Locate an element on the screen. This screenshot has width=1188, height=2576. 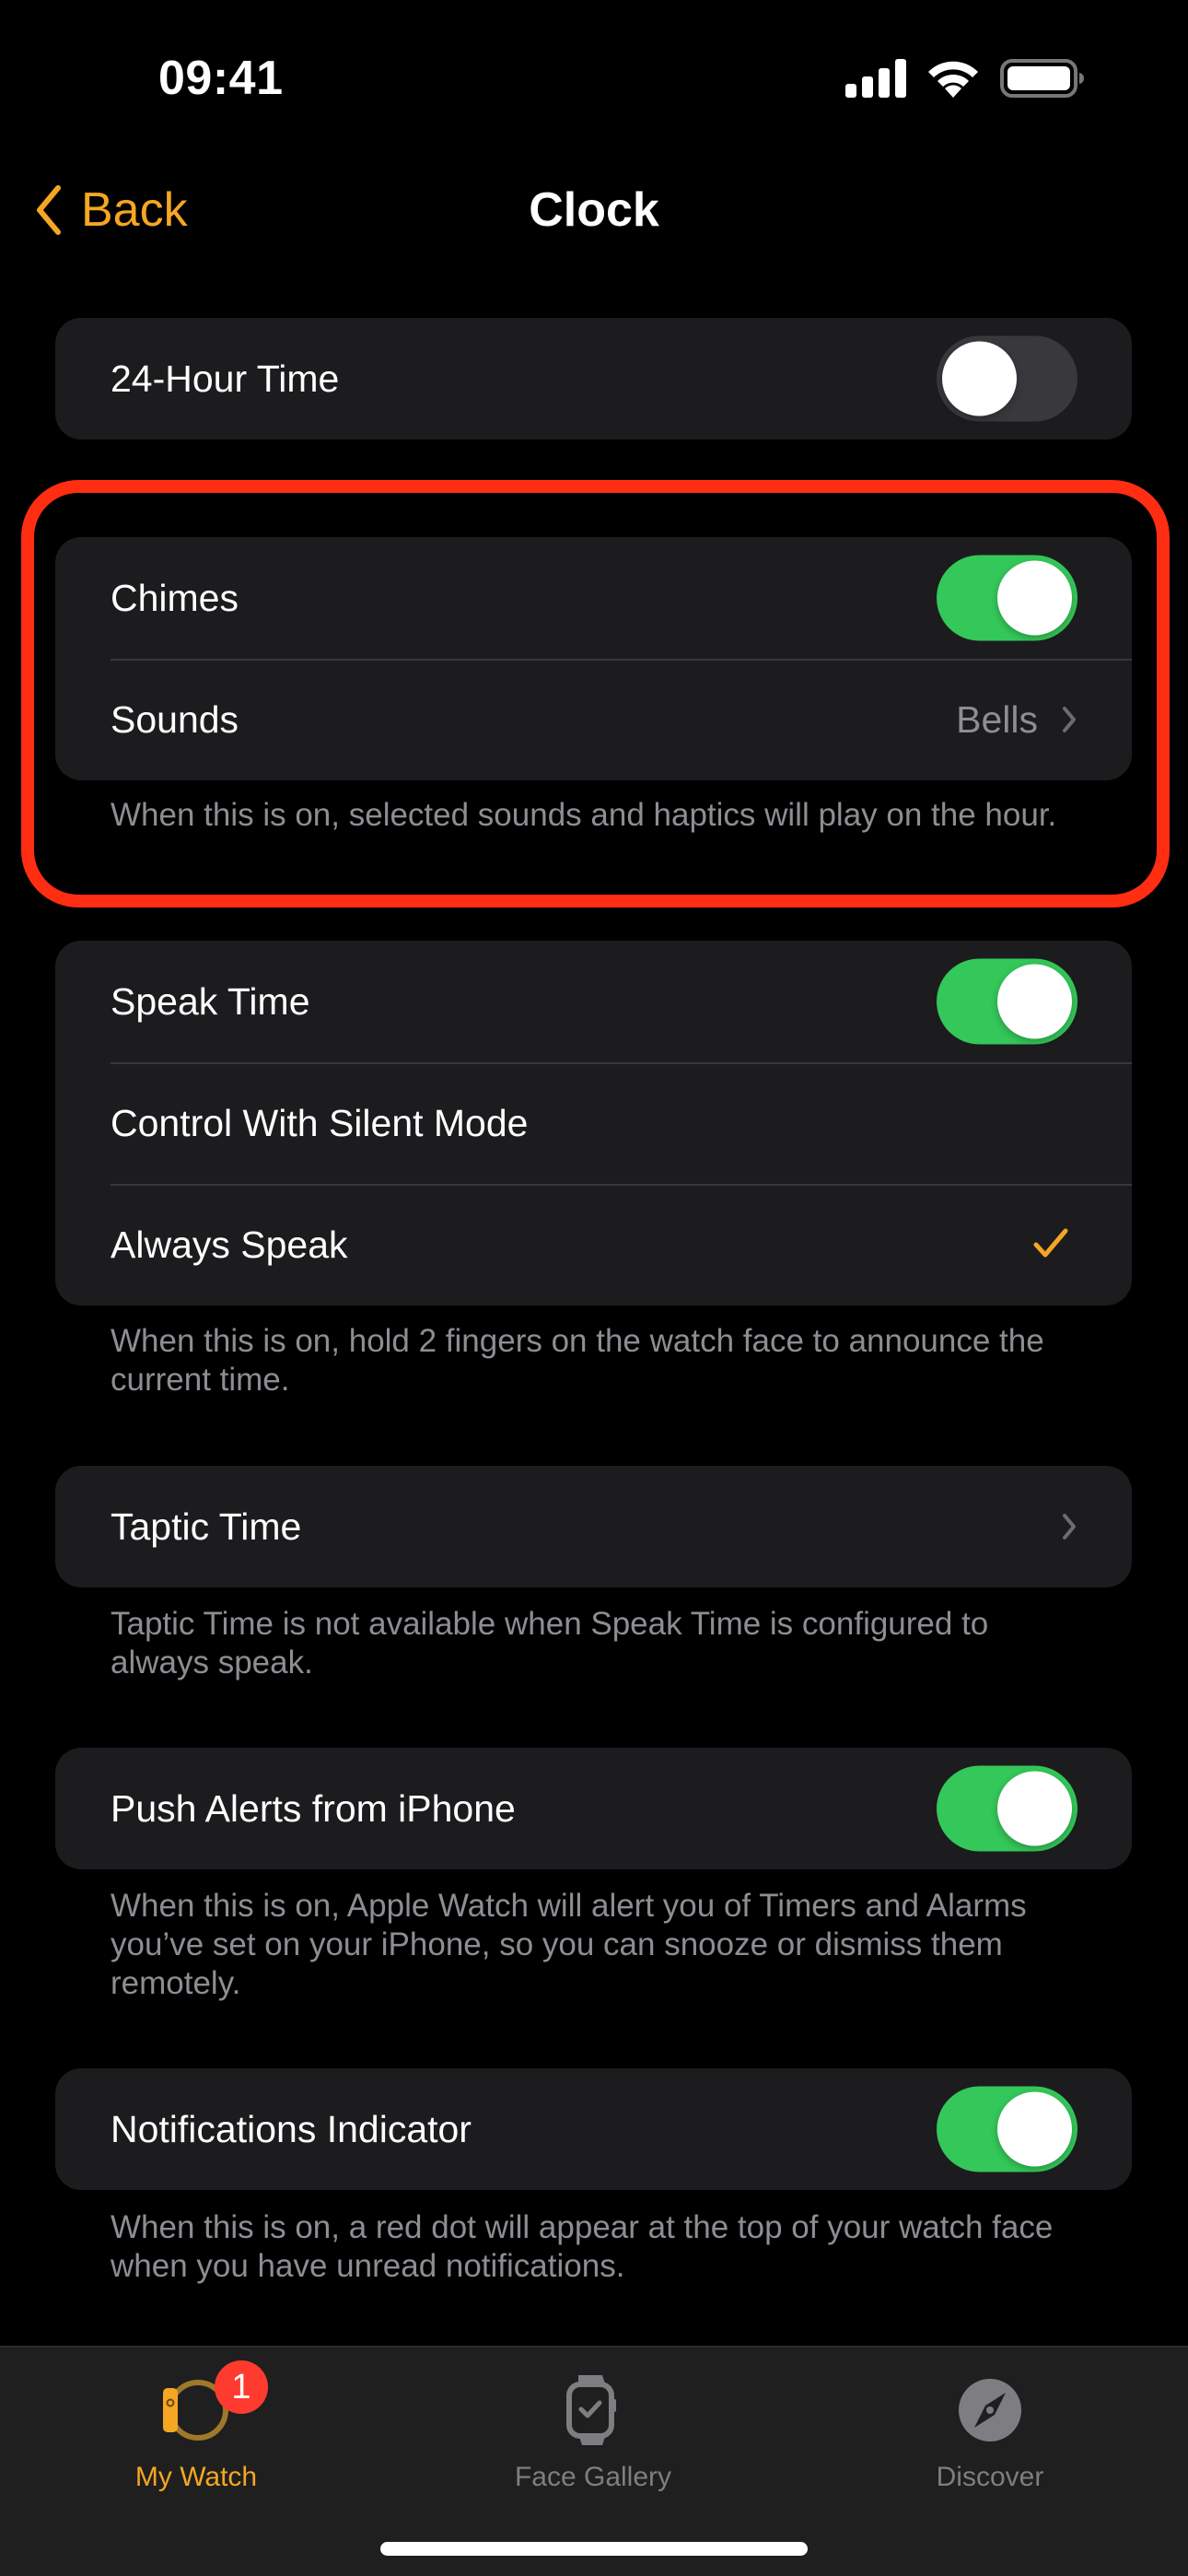
my-watch-icon: 1 is located at coordinates (213, 2407).